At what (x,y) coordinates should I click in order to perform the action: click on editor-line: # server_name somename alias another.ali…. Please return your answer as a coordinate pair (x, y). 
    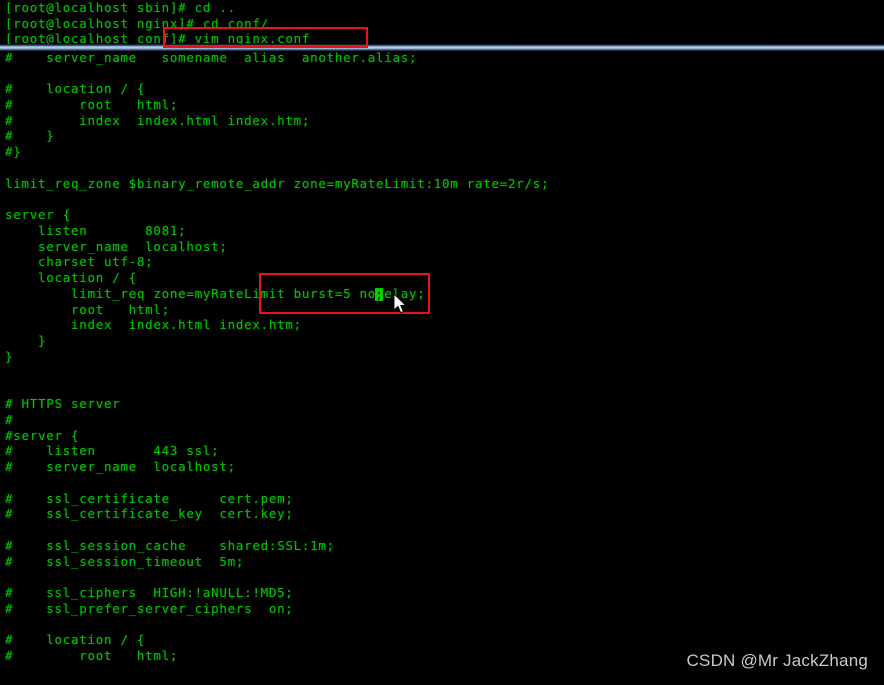
    Looking at the image, I should click on (211, 57).